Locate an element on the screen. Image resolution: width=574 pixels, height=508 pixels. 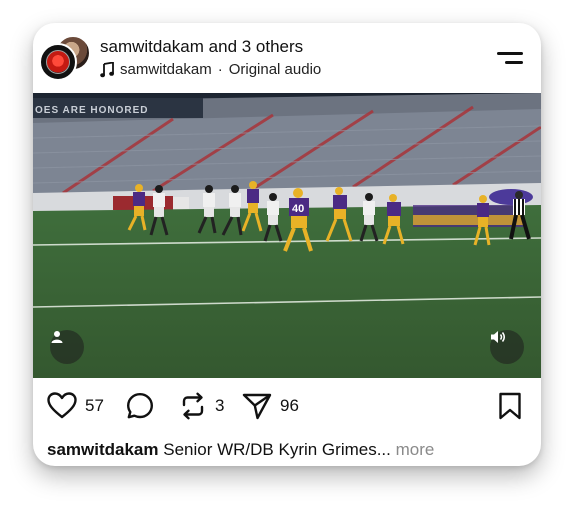
mute-button is located at coordinates (507, 347).